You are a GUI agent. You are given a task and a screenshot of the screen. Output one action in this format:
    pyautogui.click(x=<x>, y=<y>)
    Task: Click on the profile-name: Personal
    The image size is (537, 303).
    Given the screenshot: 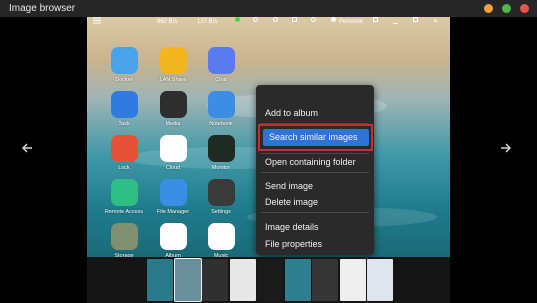 What is the action you would take?
    pyautogui.click(x=351, y=22)
    